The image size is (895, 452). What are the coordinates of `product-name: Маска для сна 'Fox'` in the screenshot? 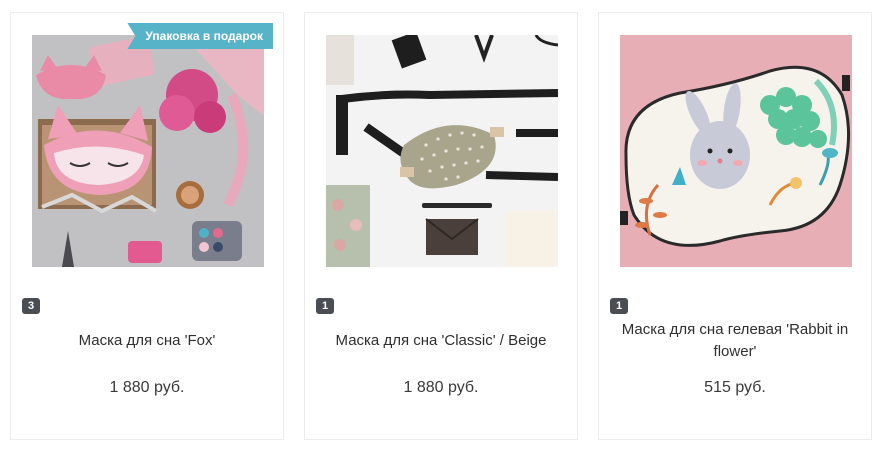 It's located at (147, 341).